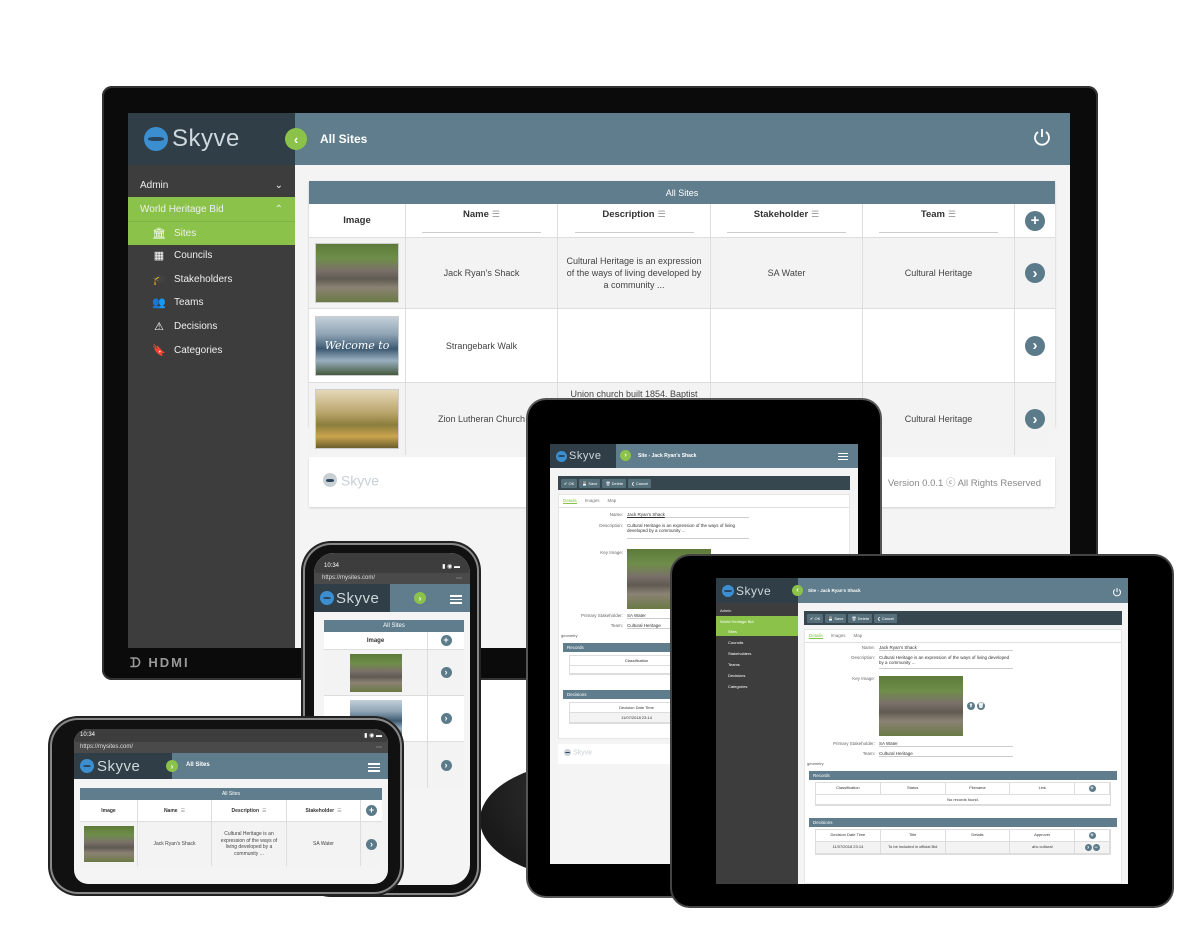 The image size is (1200, 933). Describe the element at coordinates (971, 706) in the screenshot. I see `upload-image-button: ⬆` at that location.